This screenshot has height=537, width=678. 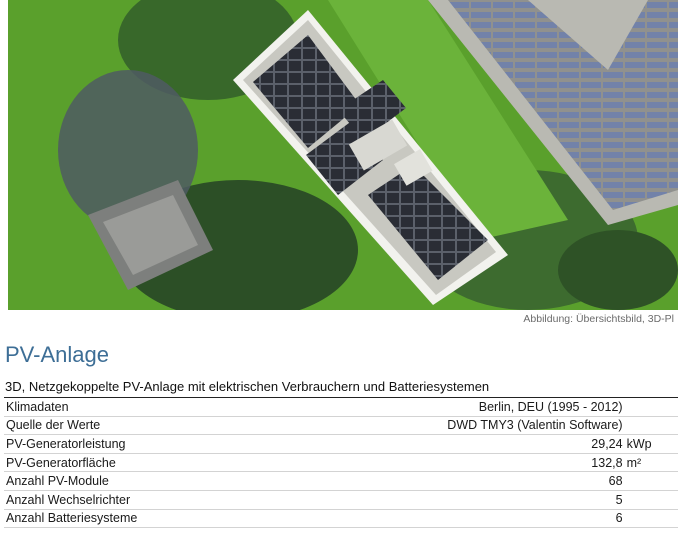 What do you see at coordinates (651, 444) in the screenshot?
I see `row-unit: kWp` at bounding box center [651, 444].